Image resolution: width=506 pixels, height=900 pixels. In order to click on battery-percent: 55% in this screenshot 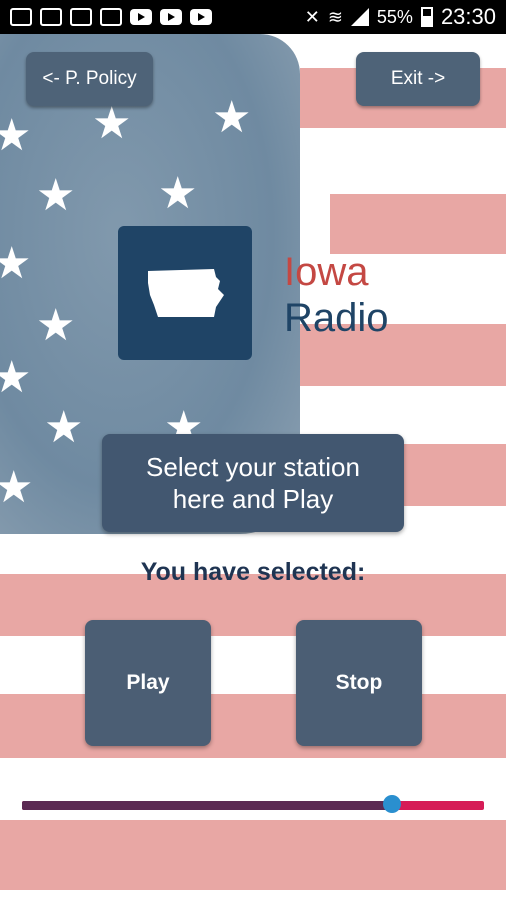, I will do `click(394, 16)`.